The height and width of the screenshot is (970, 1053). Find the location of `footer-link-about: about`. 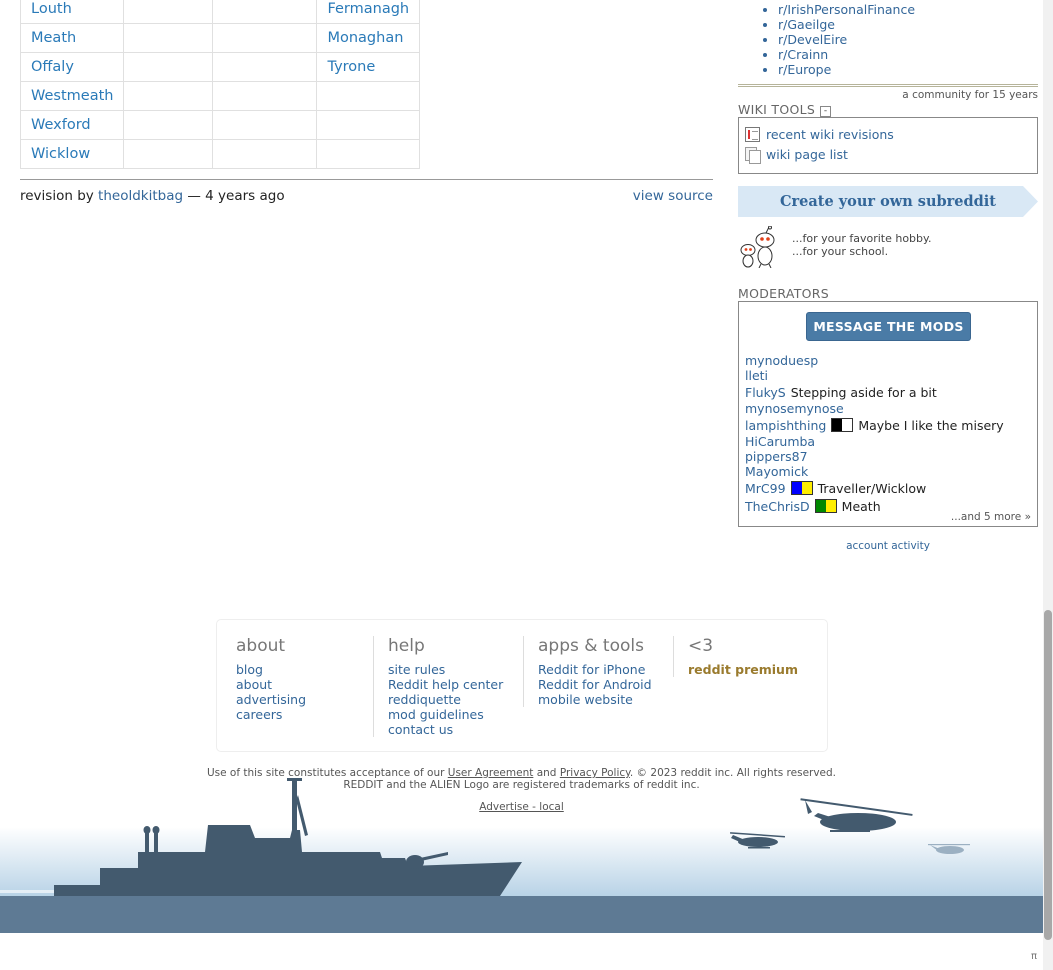

footer-link-about: about is located at coordinates (311, 684).